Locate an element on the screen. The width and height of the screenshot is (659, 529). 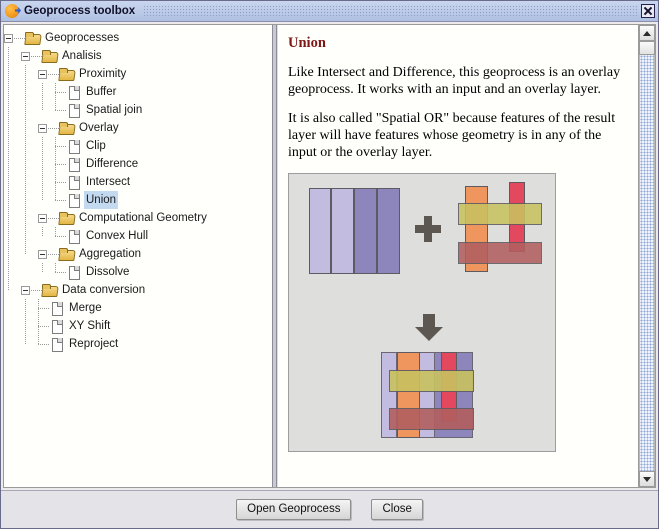
tree-item-label: Buffer is located at coordinates (101, 92).